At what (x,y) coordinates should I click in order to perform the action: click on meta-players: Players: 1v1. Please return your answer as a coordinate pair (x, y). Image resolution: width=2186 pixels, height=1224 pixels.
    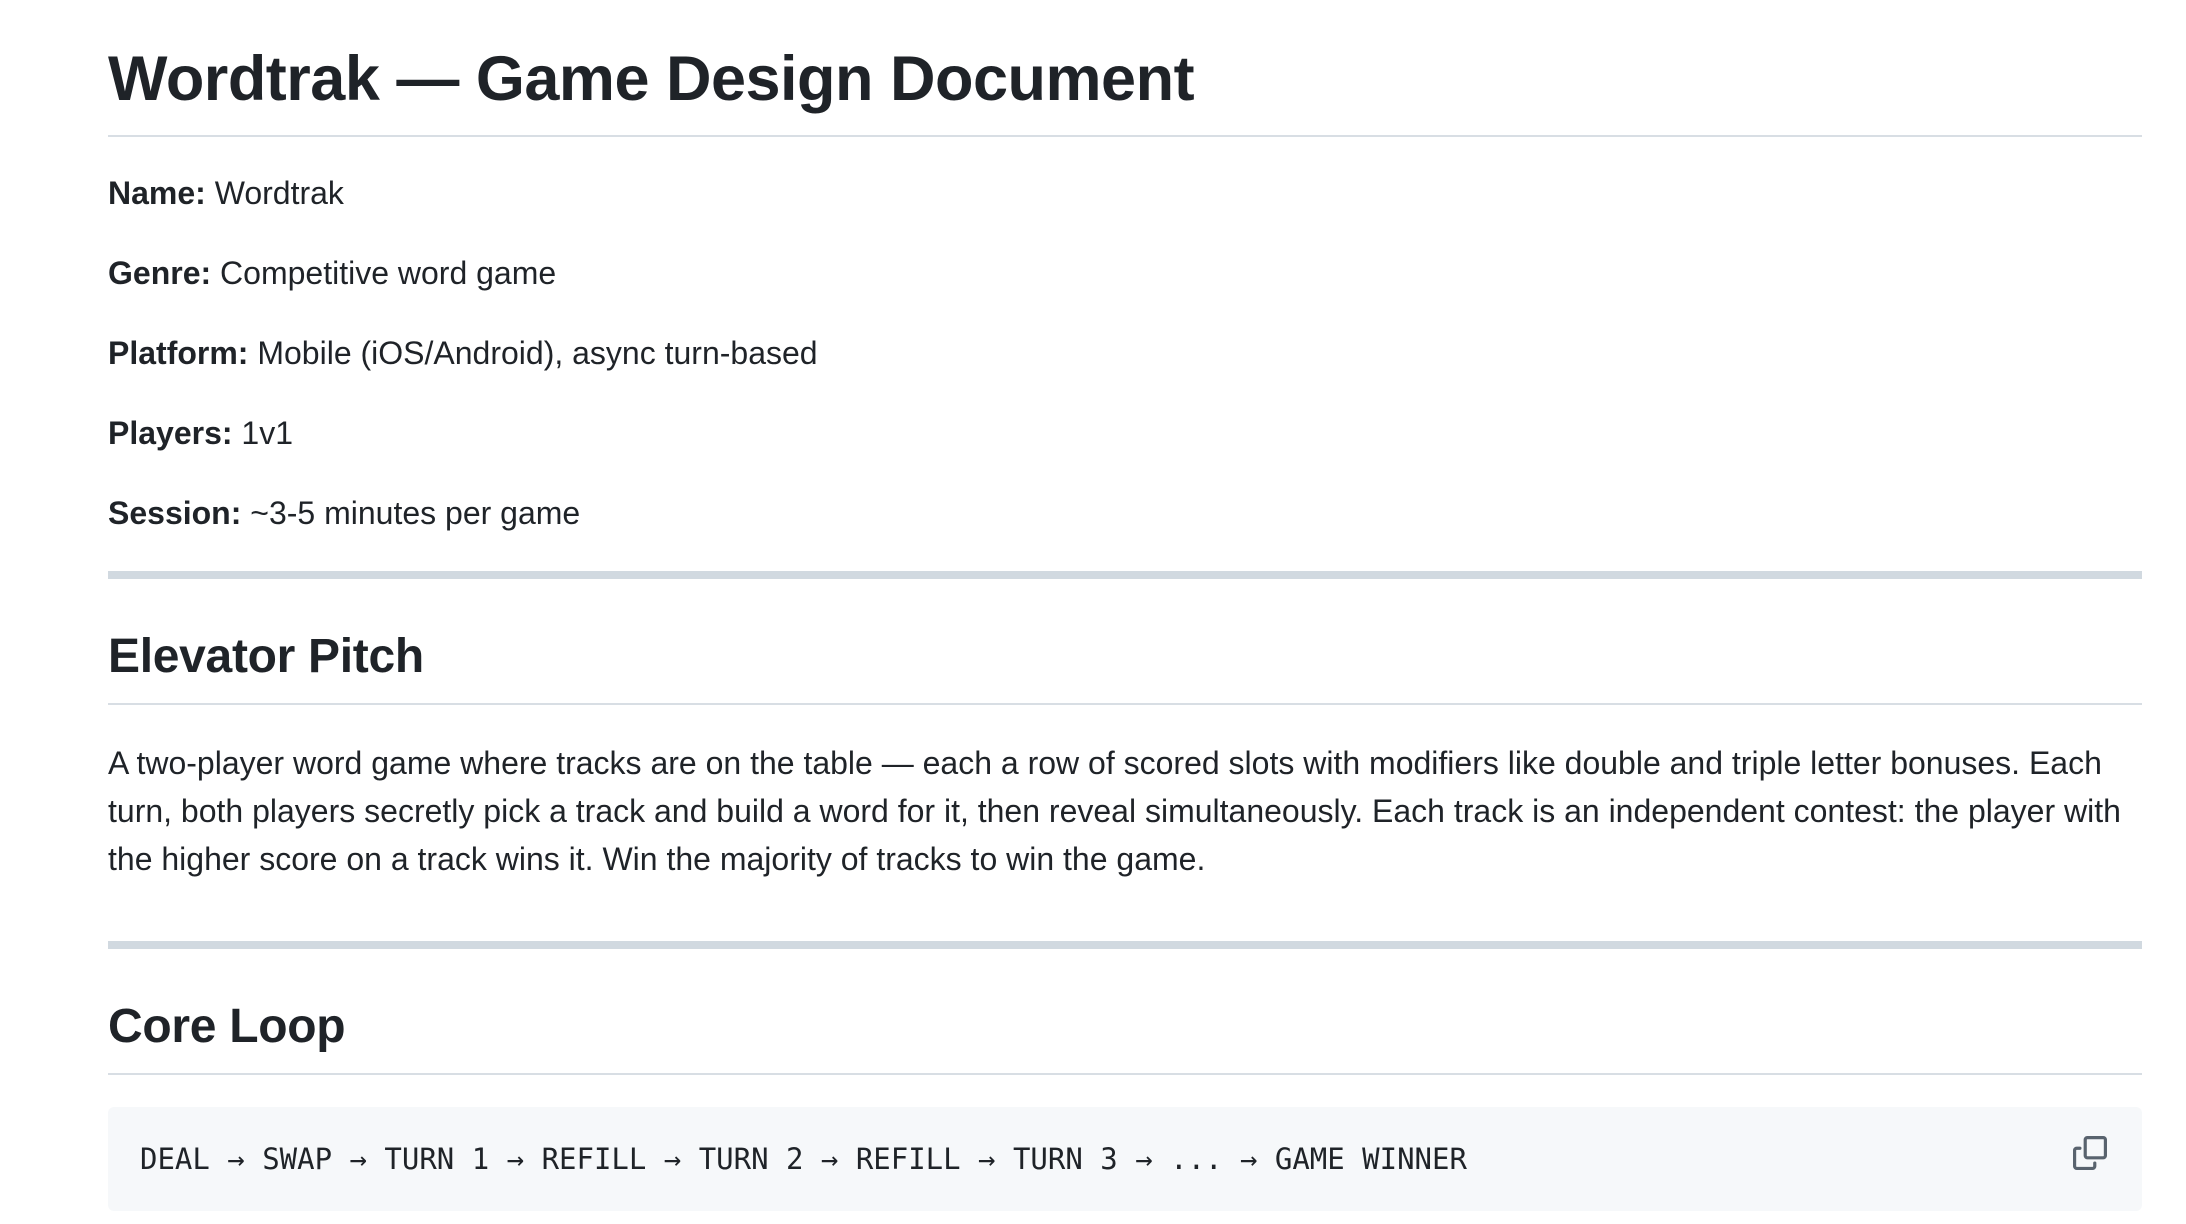
    Looking at the image, I should click on (1125, 433).